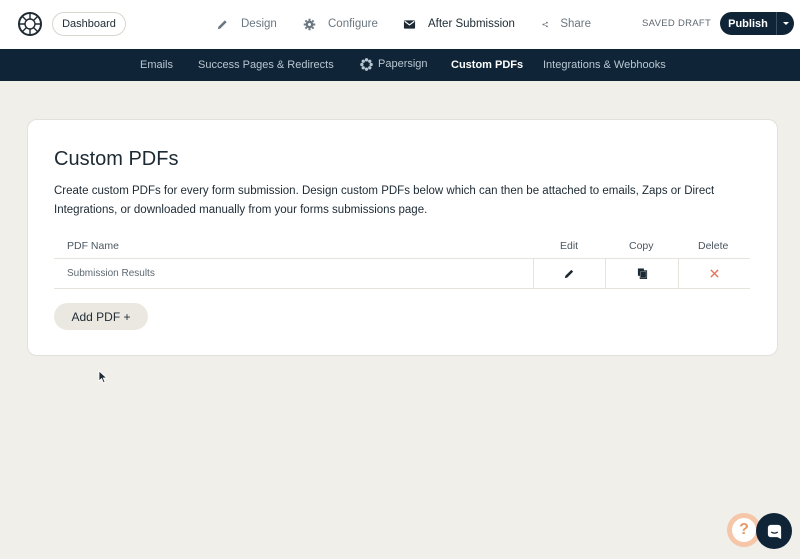 This screenshot has width=800, height=559. I want to click on copy-button, so click(641, 273).